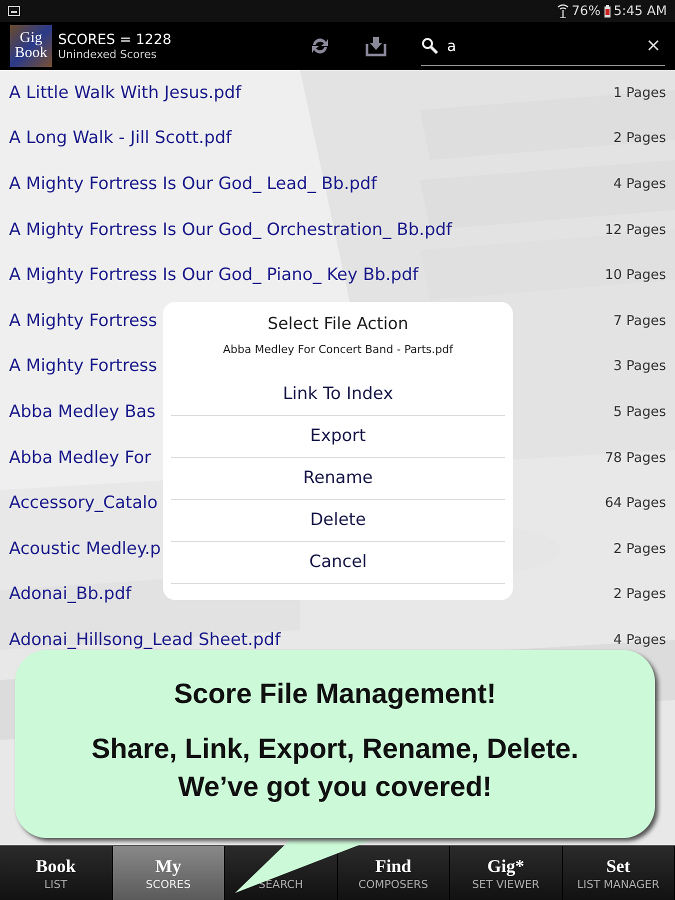 The width and height of the screenshot is (675, 900). What do you see at coordinates (338, 563) in the screenshot?
I see `action-option: Cancel` at bounding box center [338, 563].